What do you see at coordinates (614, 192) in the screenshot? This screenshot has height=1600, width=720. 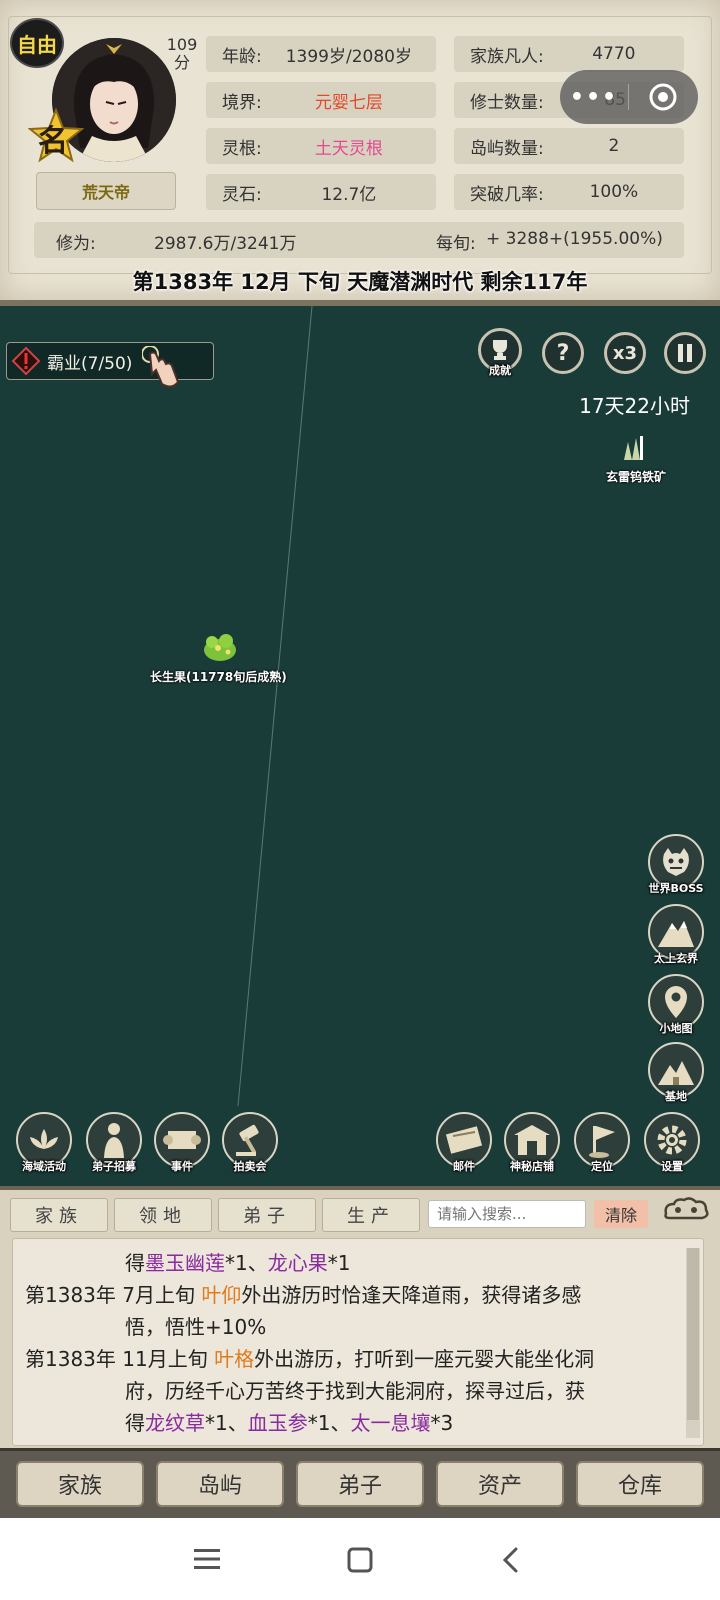 I see `breakthrough-value: 100%` at bounding box center [614, 192].